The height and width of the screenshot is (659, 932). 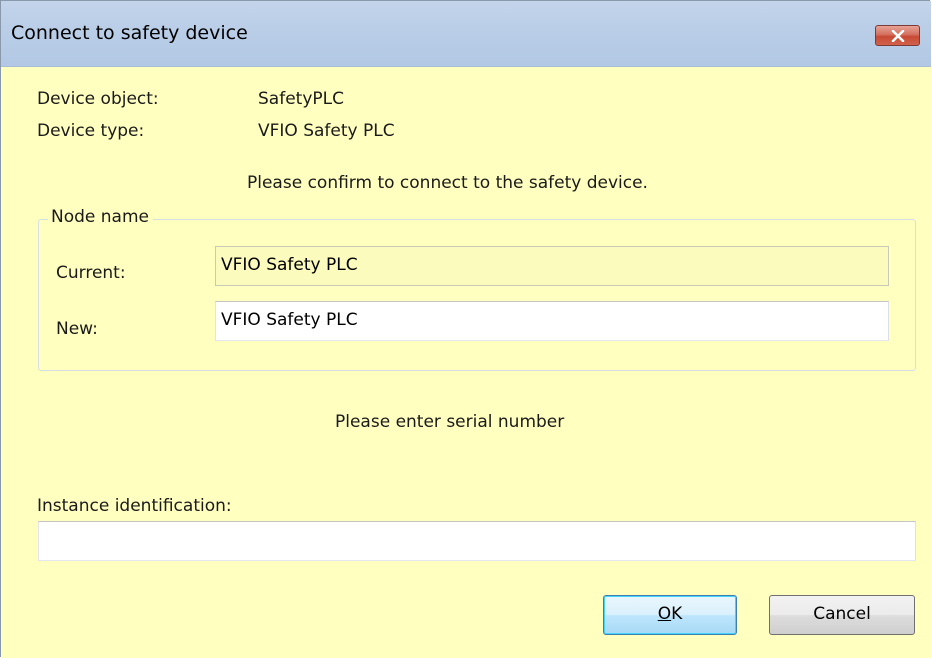 I want to click on instance-identification-input, so click(x=477, y=541).